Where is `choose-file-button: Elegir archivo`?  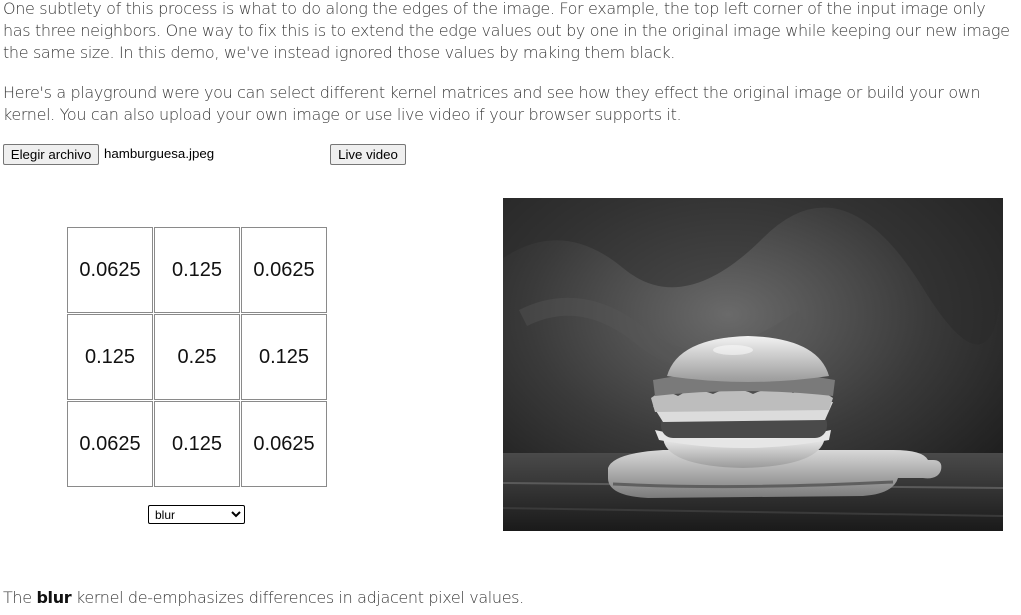
choose-file-button: Elegir archivo is located at coordinates (51, 154).